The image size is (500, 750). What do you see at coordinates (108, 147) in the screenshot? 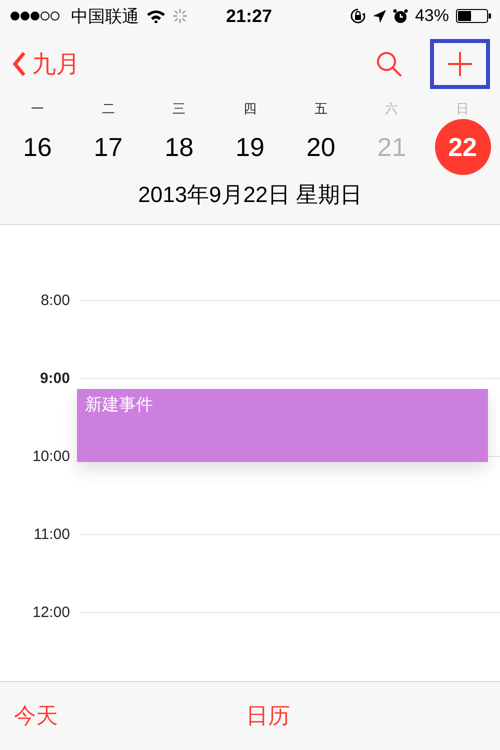
I see `day-number: 17` at bounding box center [108, 147].